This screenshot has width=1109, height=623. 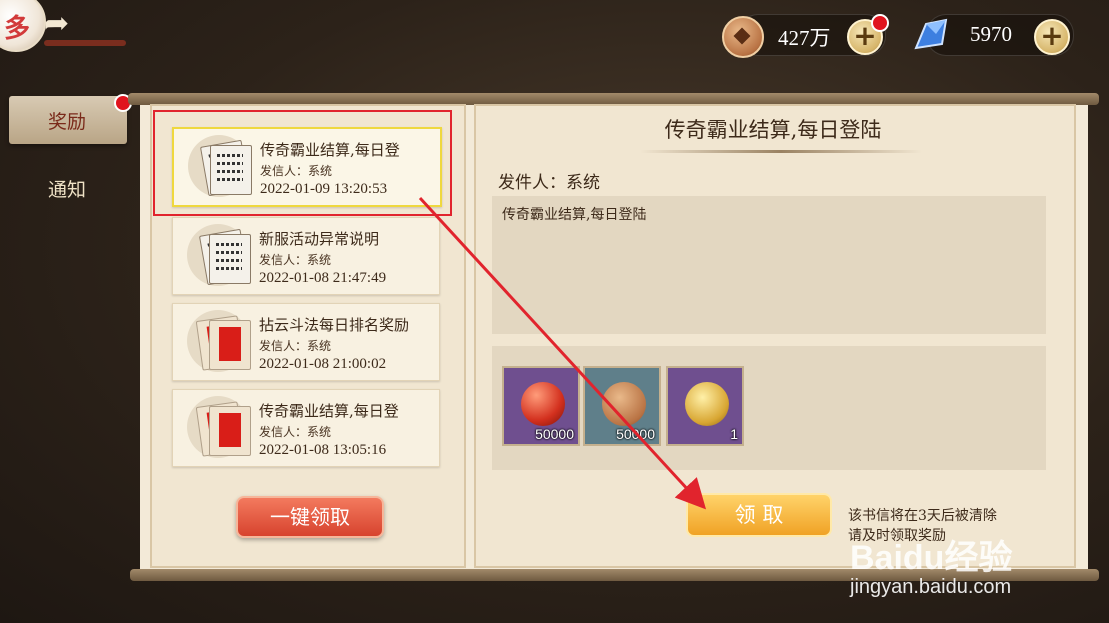 What do you see at coordinates (931, 558) in the screenshot?
I see `watermark-logo: Baidu经验` at bounding box center [931, 558].